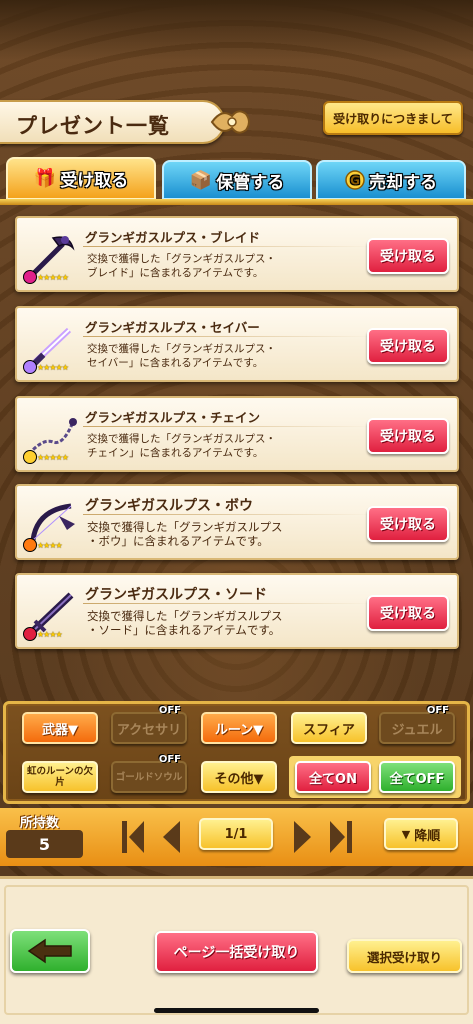 Image resolution: width=473 pixels, height=1024 pixels. Describe the element at coordinates (94, 181) in the screenshot. I see `tab-receive-label: 受け取る` at that location.